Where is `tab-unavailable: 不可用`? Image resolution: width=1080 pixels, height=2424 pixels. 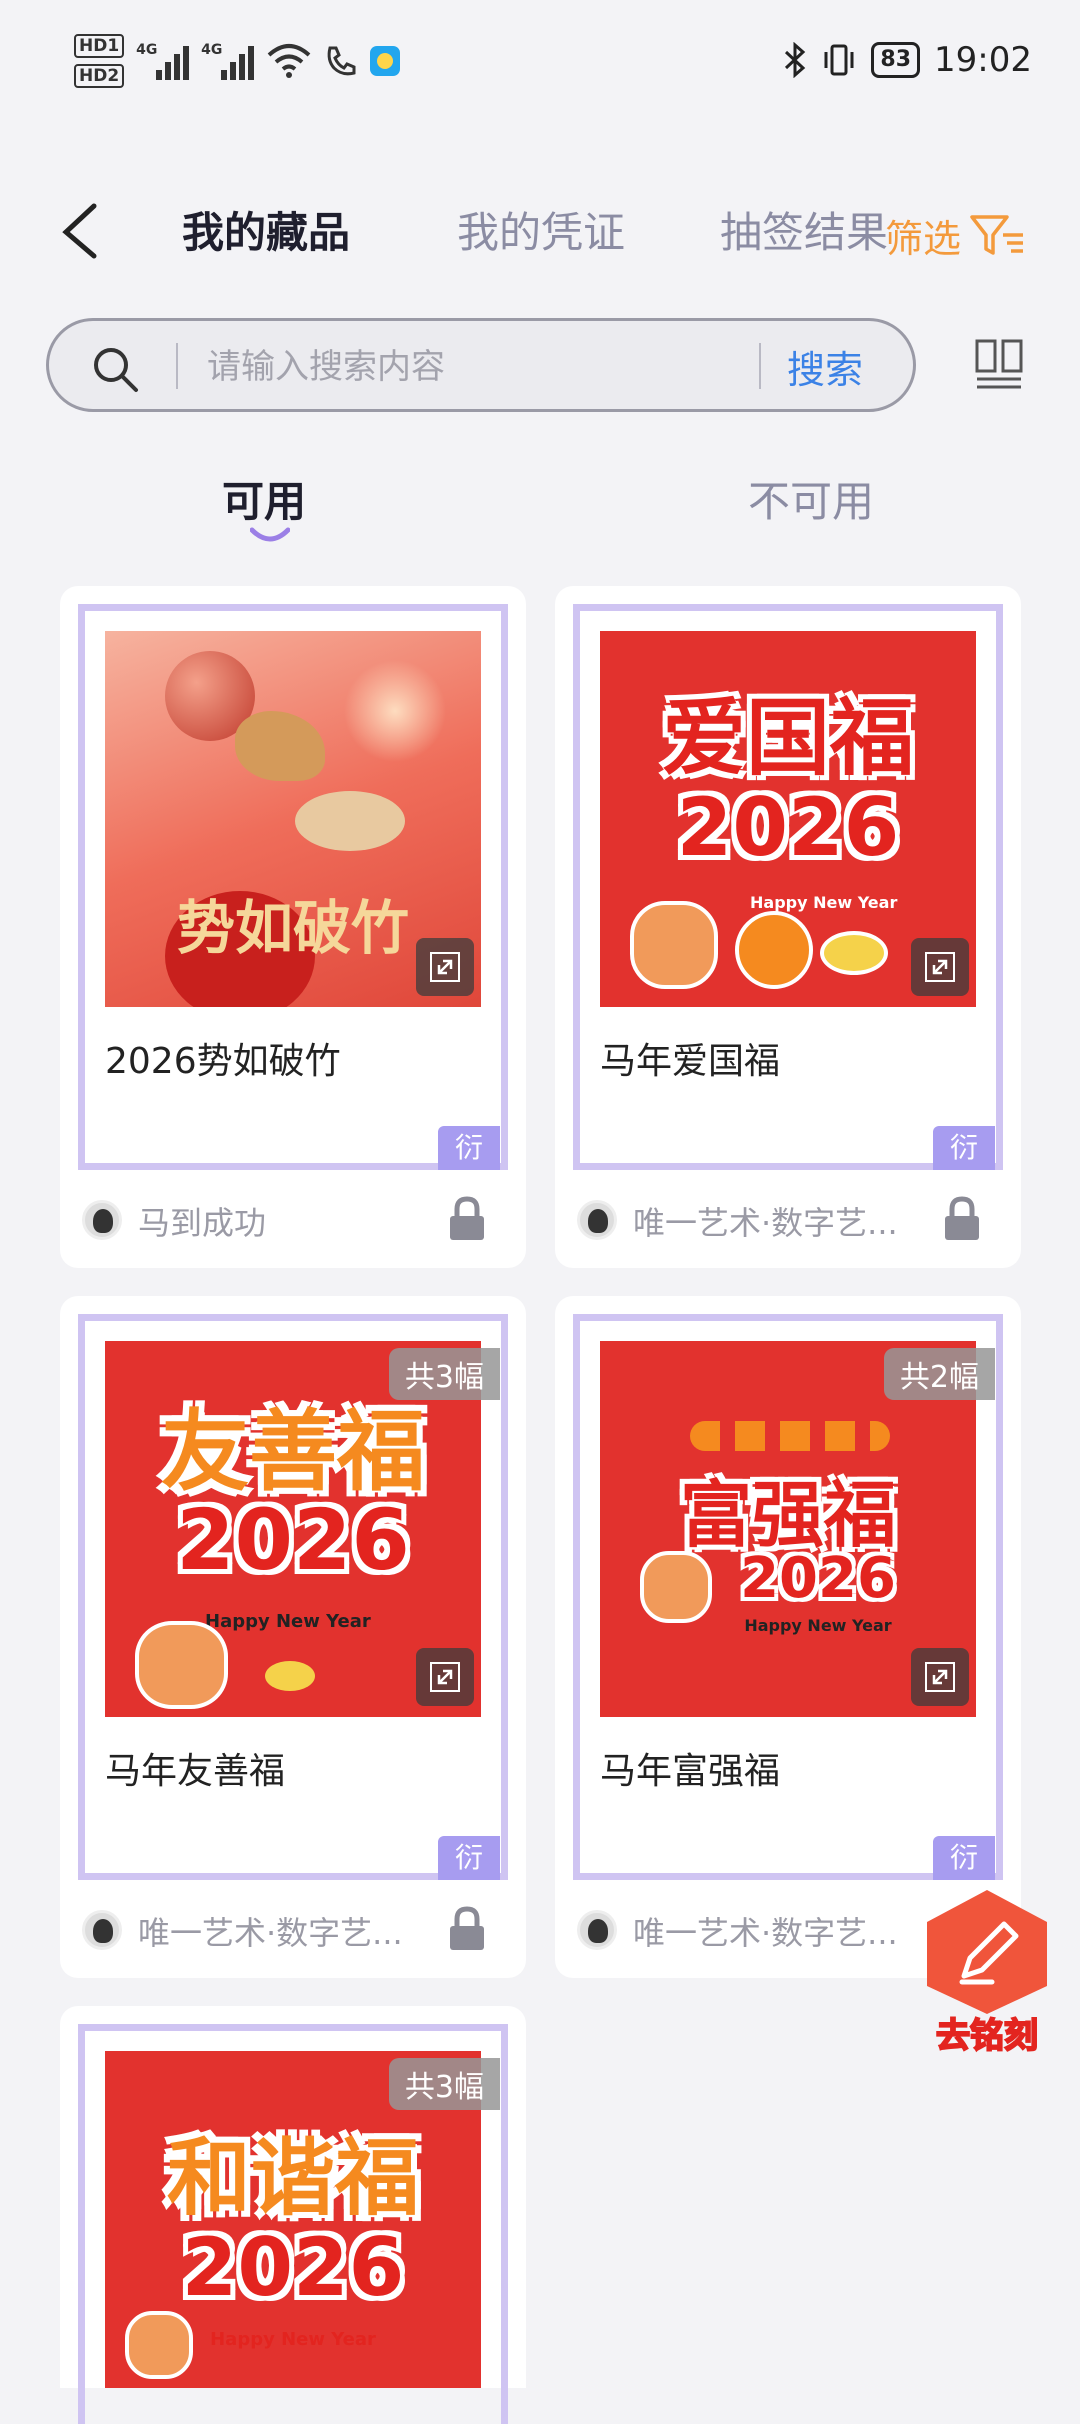 tab-unavailable: 不可用 is located at coordinates (811, 498).